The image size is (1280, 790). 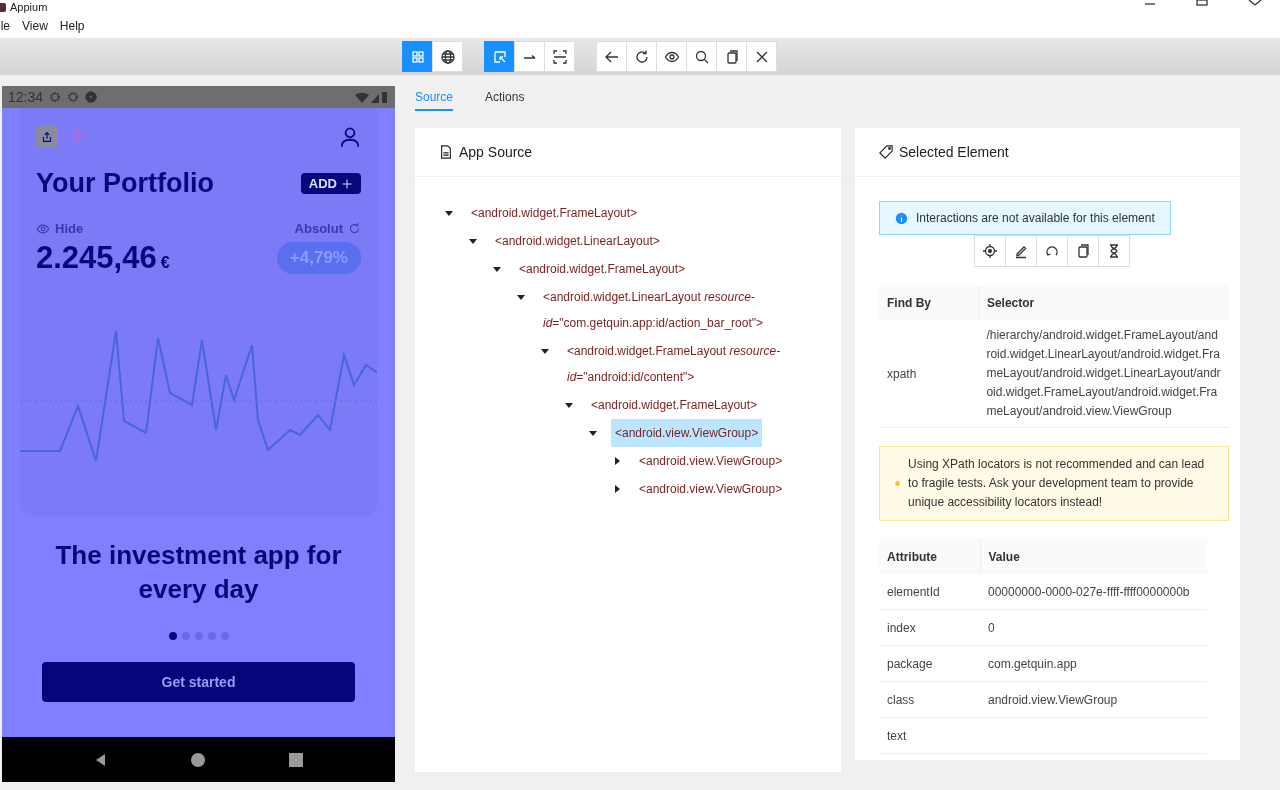 I want to click on search-icon, so click(x=701, y=56).